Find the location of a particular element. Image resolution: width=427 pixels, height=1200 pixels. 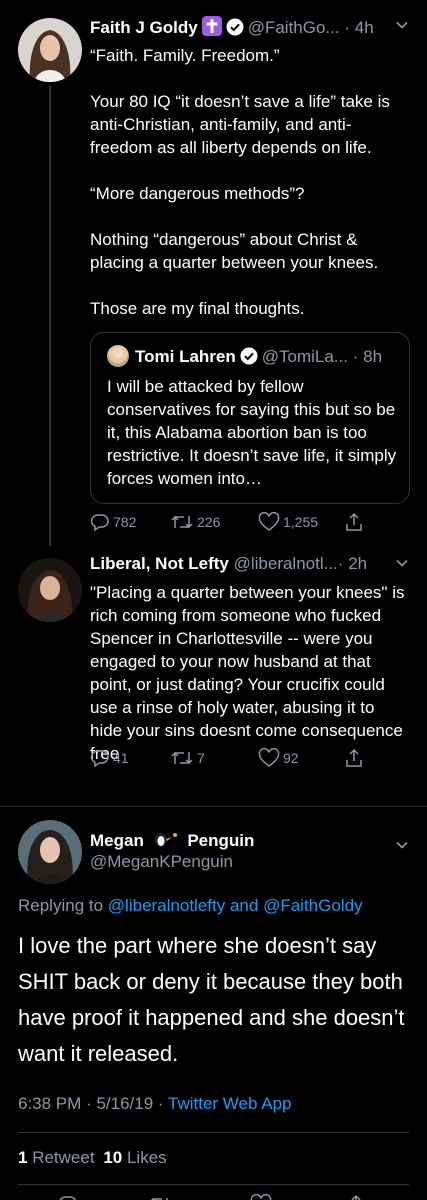

engagement-stats: 1 Retweet 10 Likes is located at coordinates (92, 1158).